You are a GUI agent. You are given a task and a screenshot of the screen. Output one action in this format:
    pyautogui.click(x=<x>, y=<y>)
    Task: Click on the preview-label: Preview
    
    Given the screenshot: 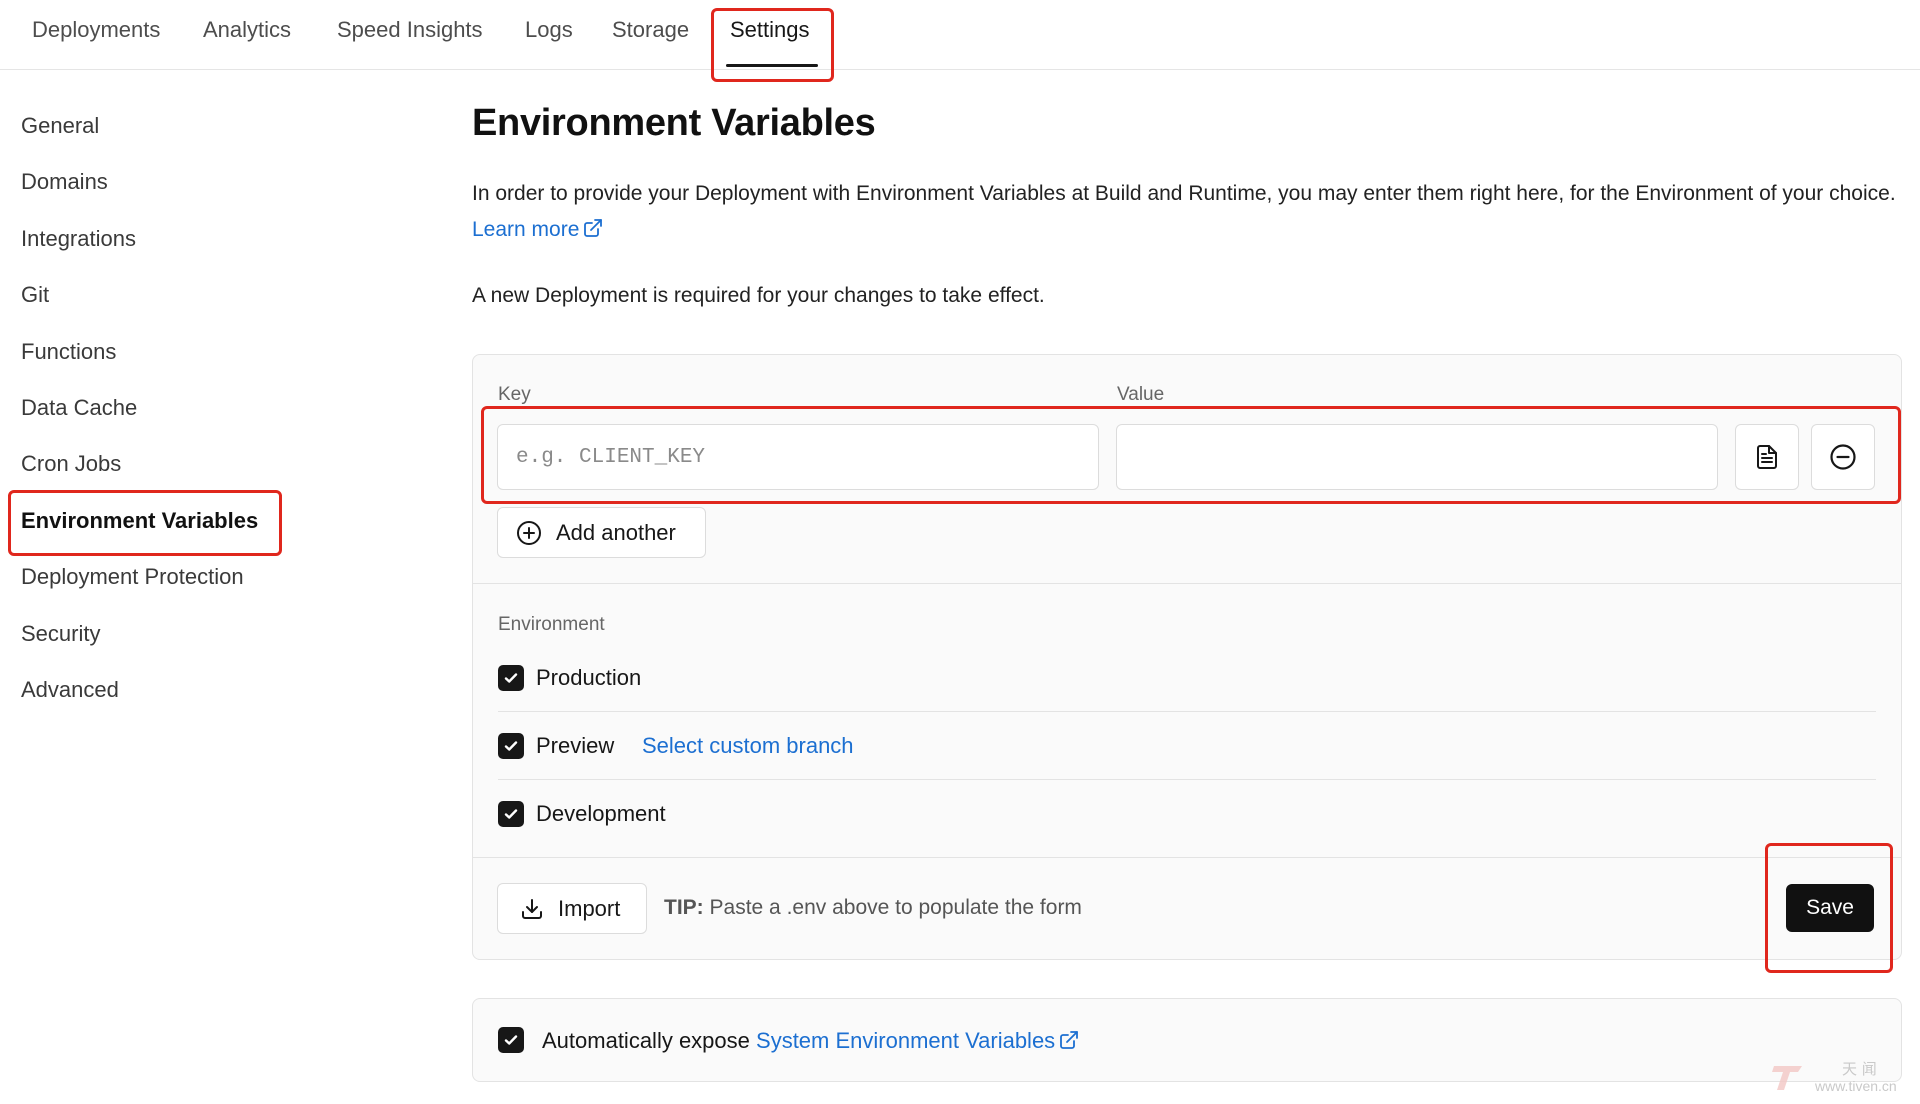 What is the action you would take?
    pyautogui.click(x=575, y=745)
    